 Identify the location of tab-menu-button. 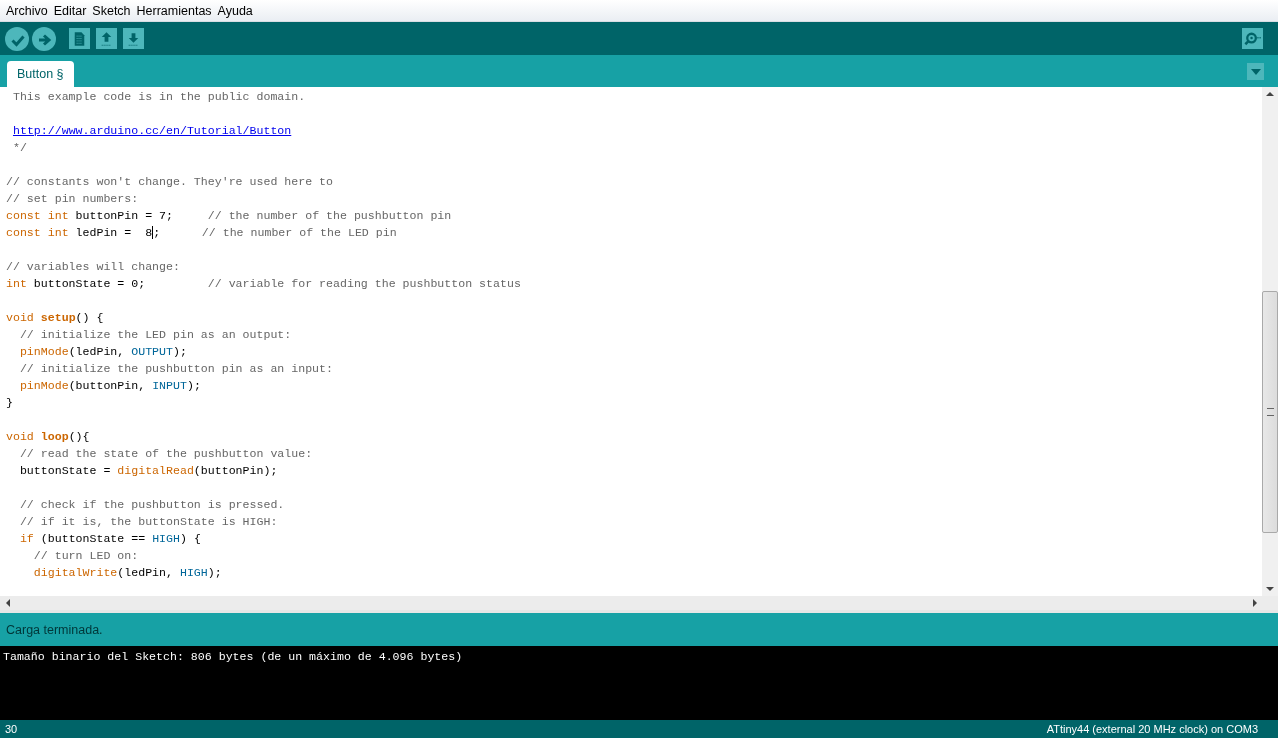
(1255, 71).